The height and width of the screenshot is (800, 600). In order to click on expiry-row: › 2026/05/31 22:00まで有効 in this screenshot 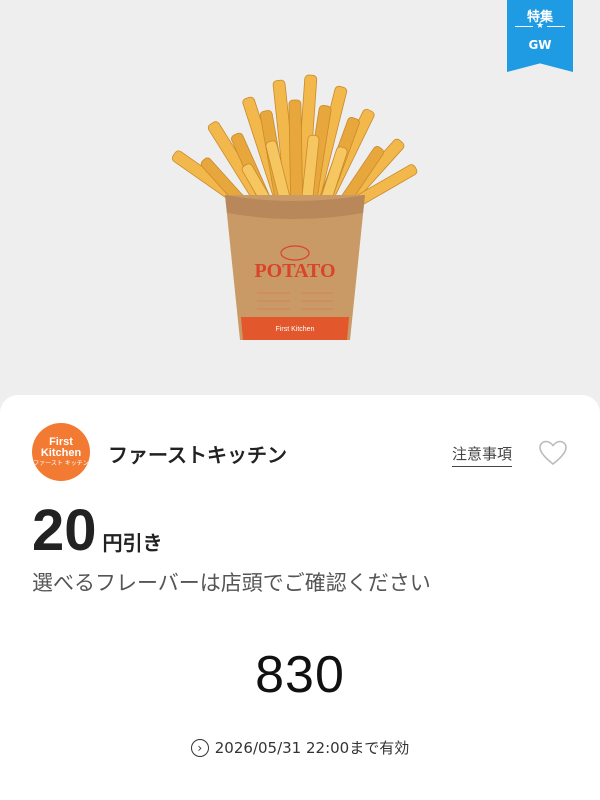, I will do `click(300, 747)`.